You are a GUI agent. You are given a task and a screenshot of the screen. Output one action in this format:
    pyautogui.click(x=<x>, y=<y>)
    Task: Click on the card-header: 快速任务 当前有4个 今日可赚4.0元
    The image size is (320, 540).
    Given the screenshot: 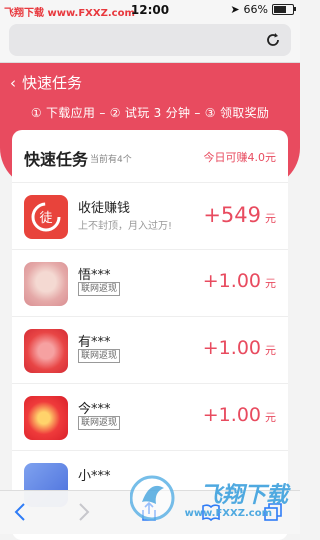 What is the action you would take?
    pyautogui.click(x=150, y=156)
    